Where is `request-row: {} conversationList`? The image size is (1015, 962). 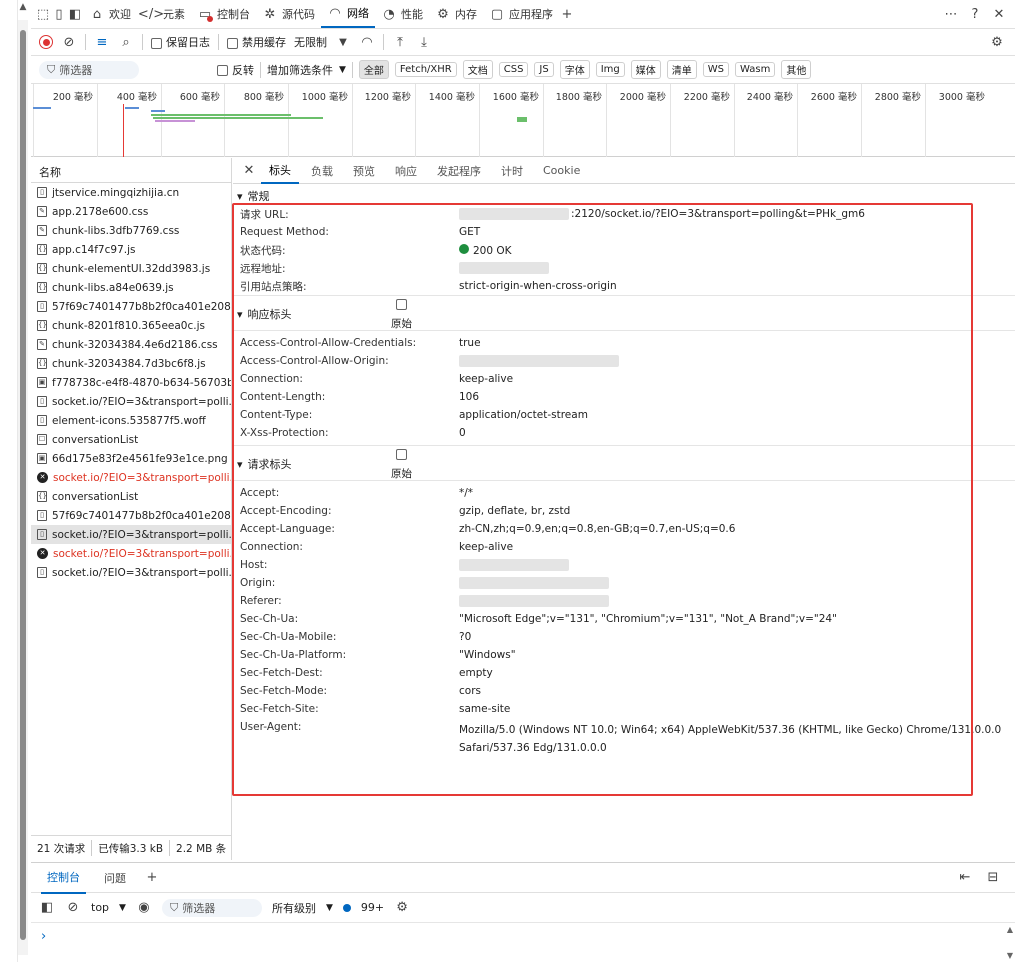 request-row: {} conversationList is located at coordinates (131, 496).